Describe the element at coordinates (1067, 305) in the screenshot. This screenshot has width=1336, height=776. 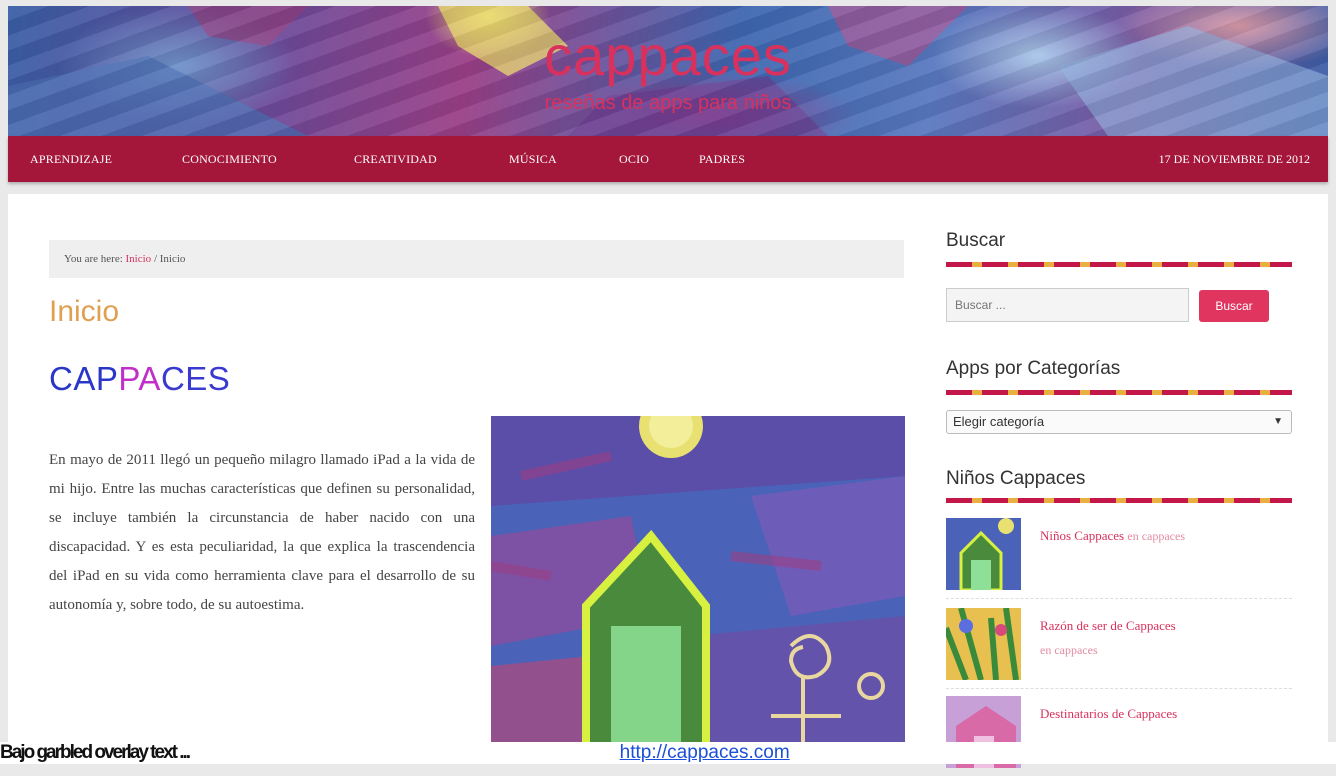
I see `search-input` at that location.